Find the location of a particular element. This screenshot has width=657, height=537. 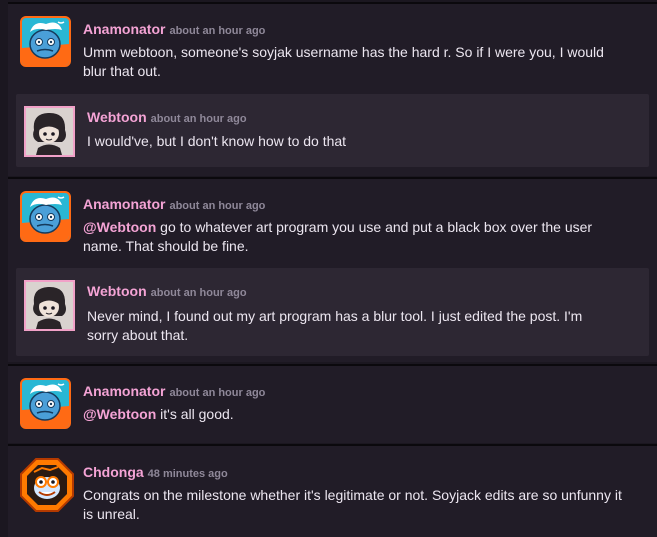

chdonga-avatar-icon is located at coordinates (47, 485).